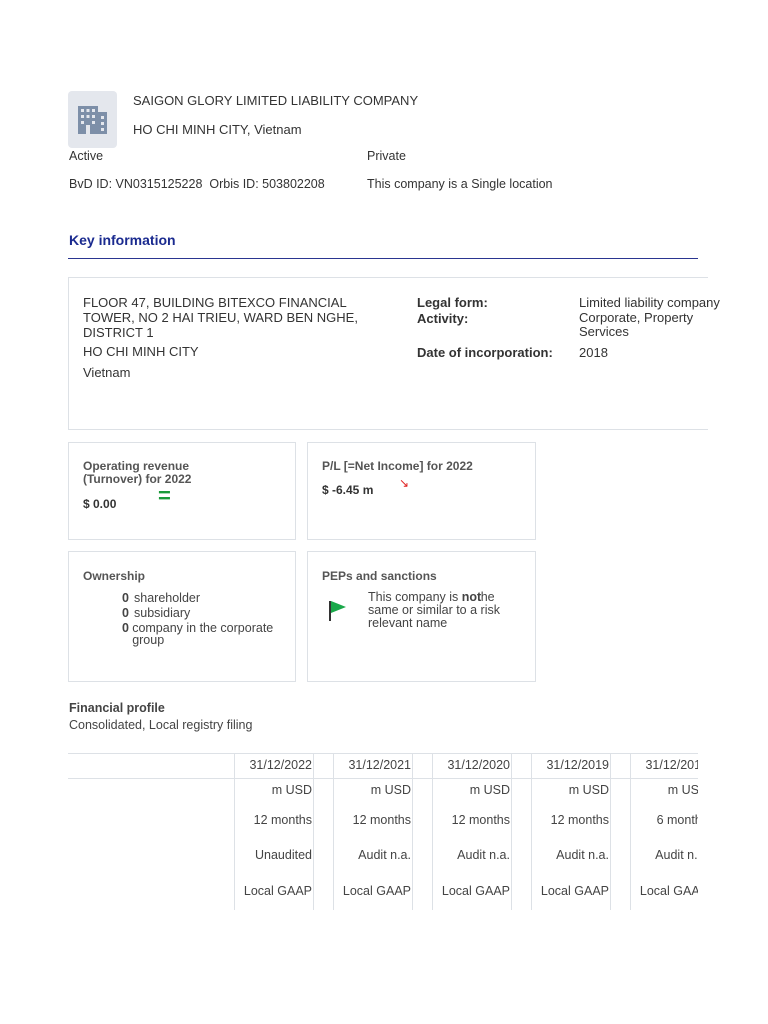  I want to click on cell-date: 31/12/2020, so click(478, 765).